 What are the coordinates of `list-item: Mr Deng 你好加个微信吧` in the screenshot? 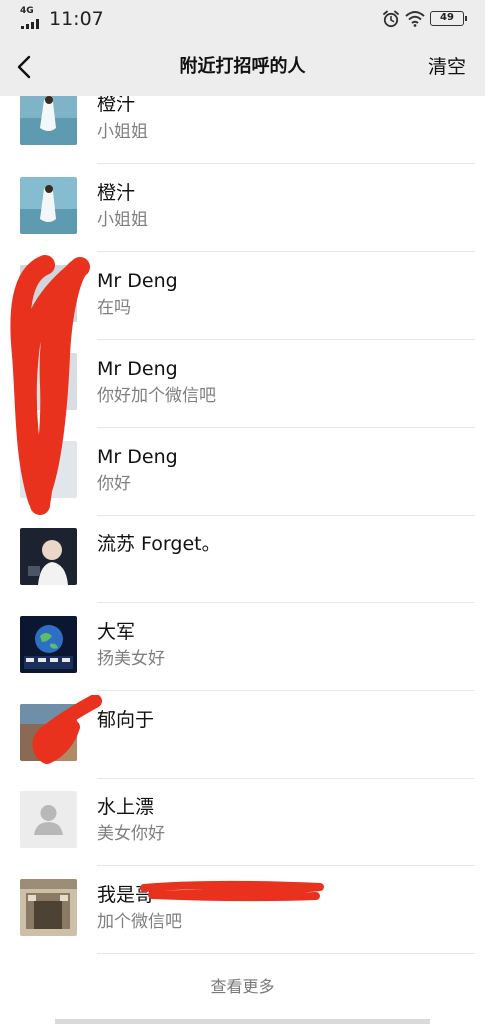 It's located at (242, 384).